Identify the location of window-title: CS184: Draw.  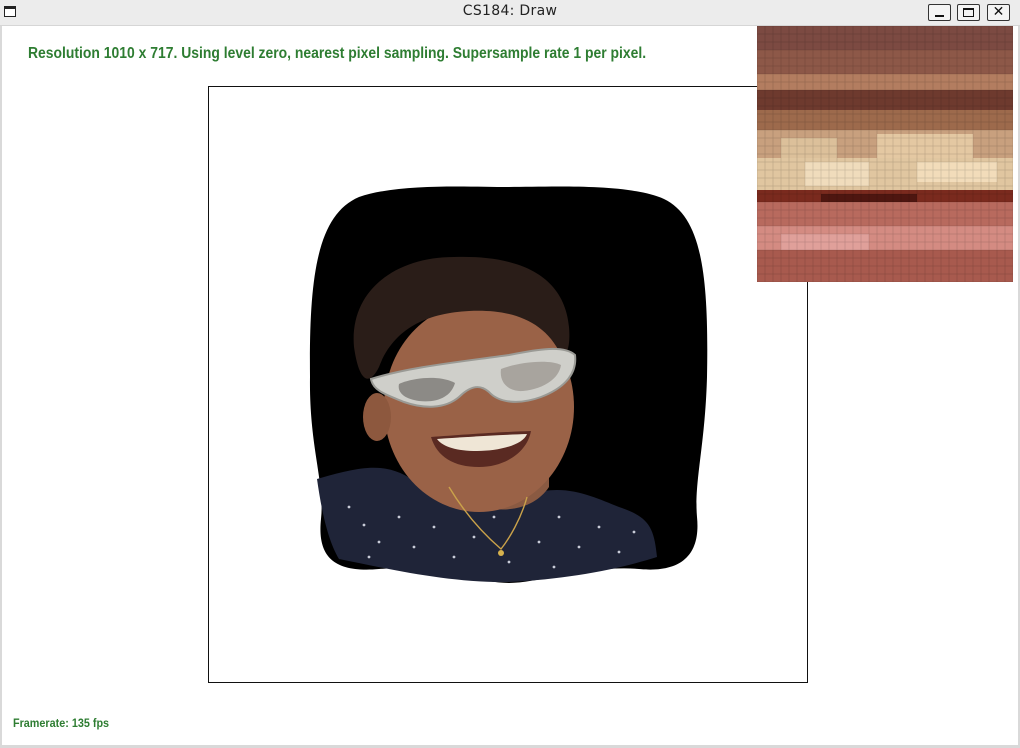
(510, 11).